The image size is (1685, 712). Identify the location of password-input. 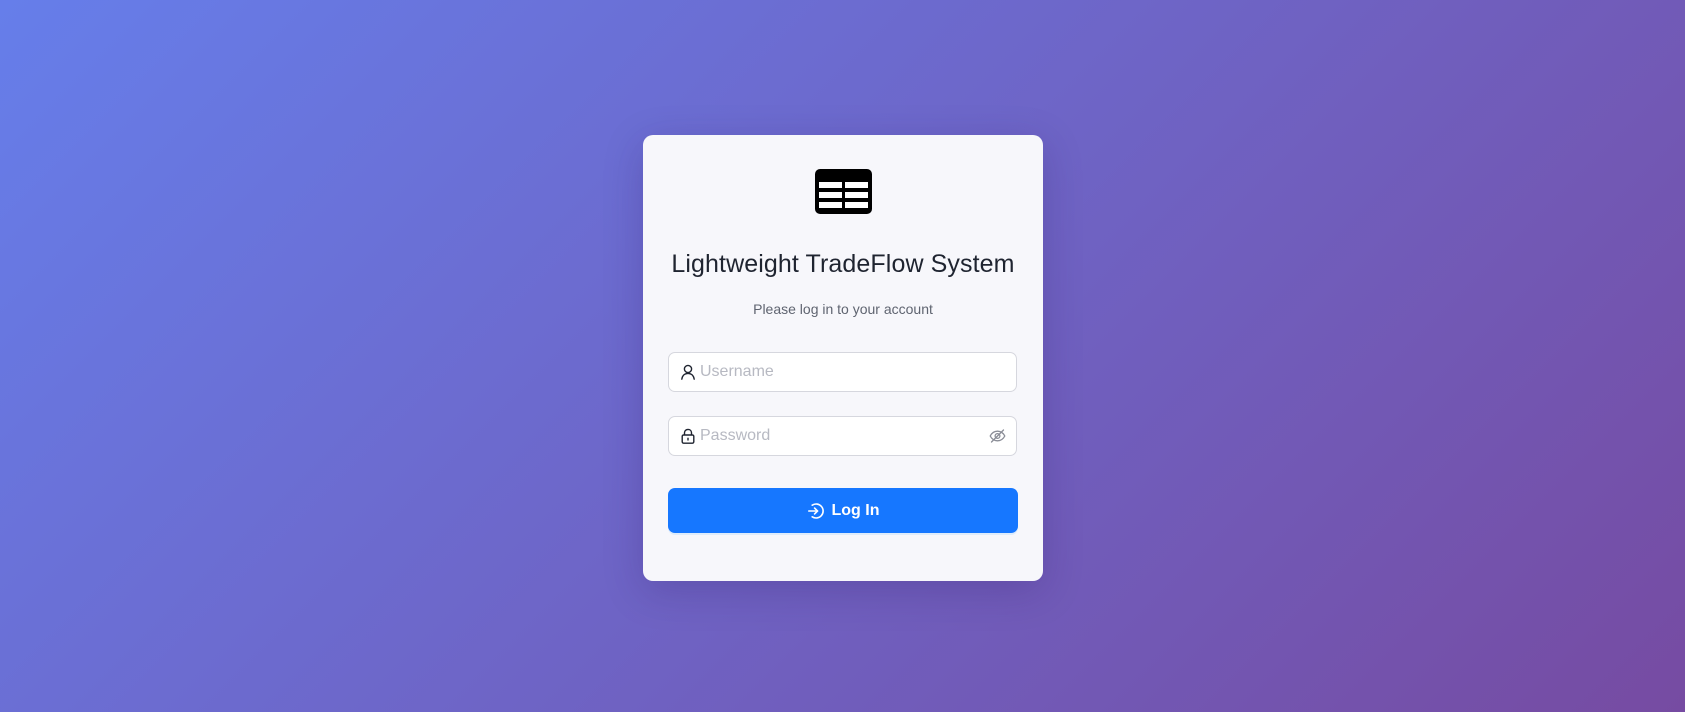
(840, 436).